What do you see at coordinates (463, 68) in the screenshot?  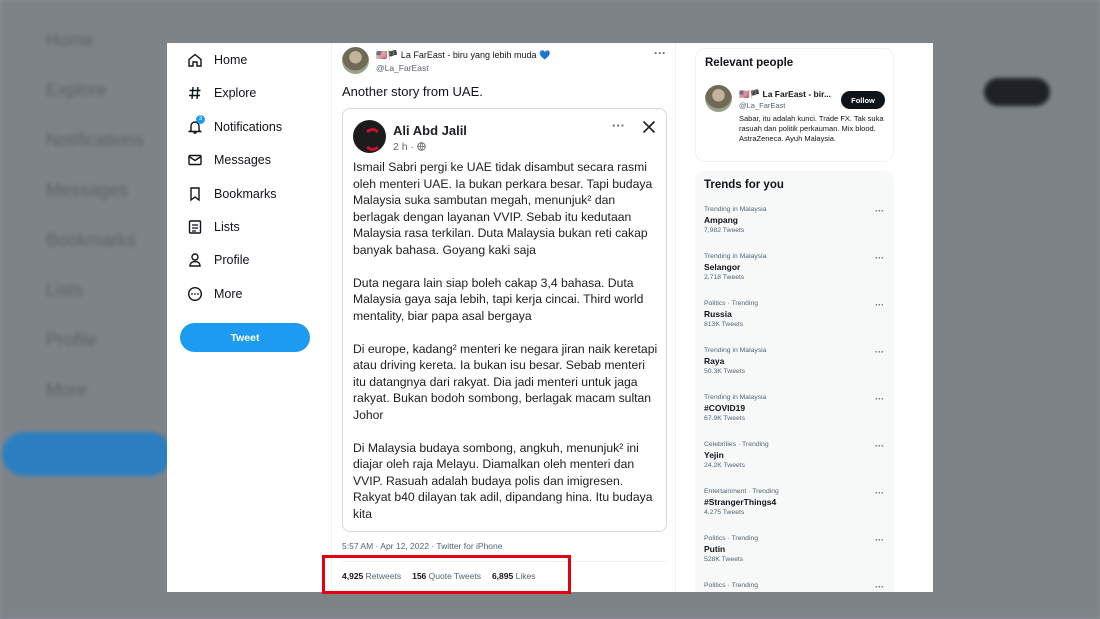 I see `author-handle: @La_FarEast` at bounding box center [463, 68].